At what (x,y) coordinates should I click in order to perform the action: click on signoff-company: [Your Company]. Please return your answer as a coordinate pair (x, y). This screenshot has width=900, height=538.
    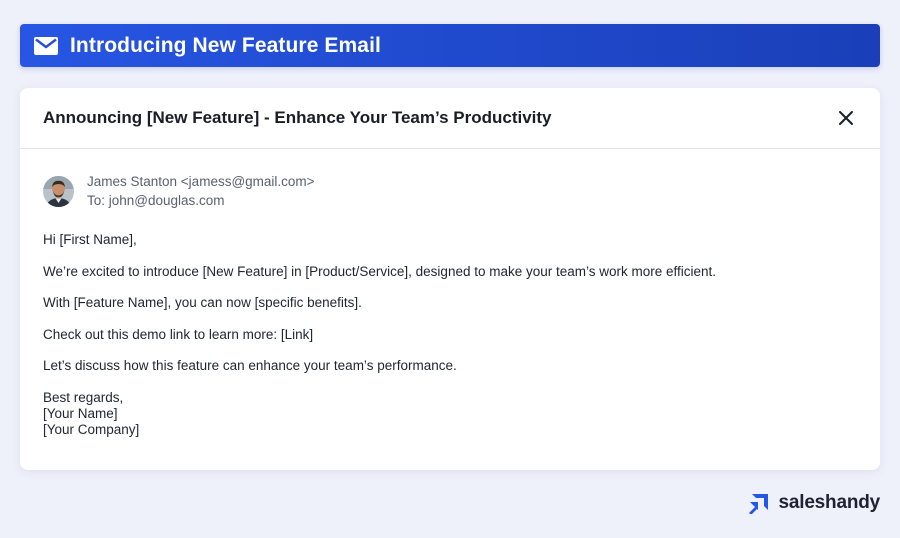
    Looking at the image, I should click on (91, 429).